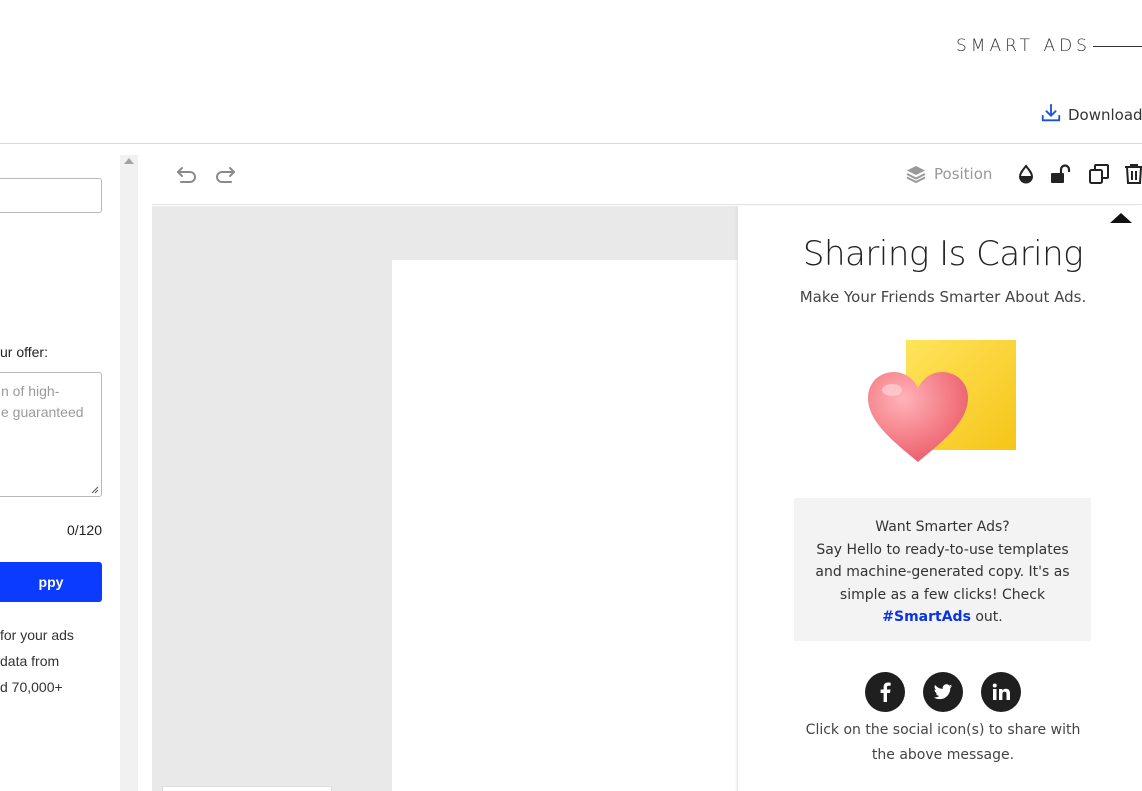 This screenshot has width=1142, height=791. Describe the element at coordinates (885, 692) in the screenshot. I see `facebook-icon` at that location.